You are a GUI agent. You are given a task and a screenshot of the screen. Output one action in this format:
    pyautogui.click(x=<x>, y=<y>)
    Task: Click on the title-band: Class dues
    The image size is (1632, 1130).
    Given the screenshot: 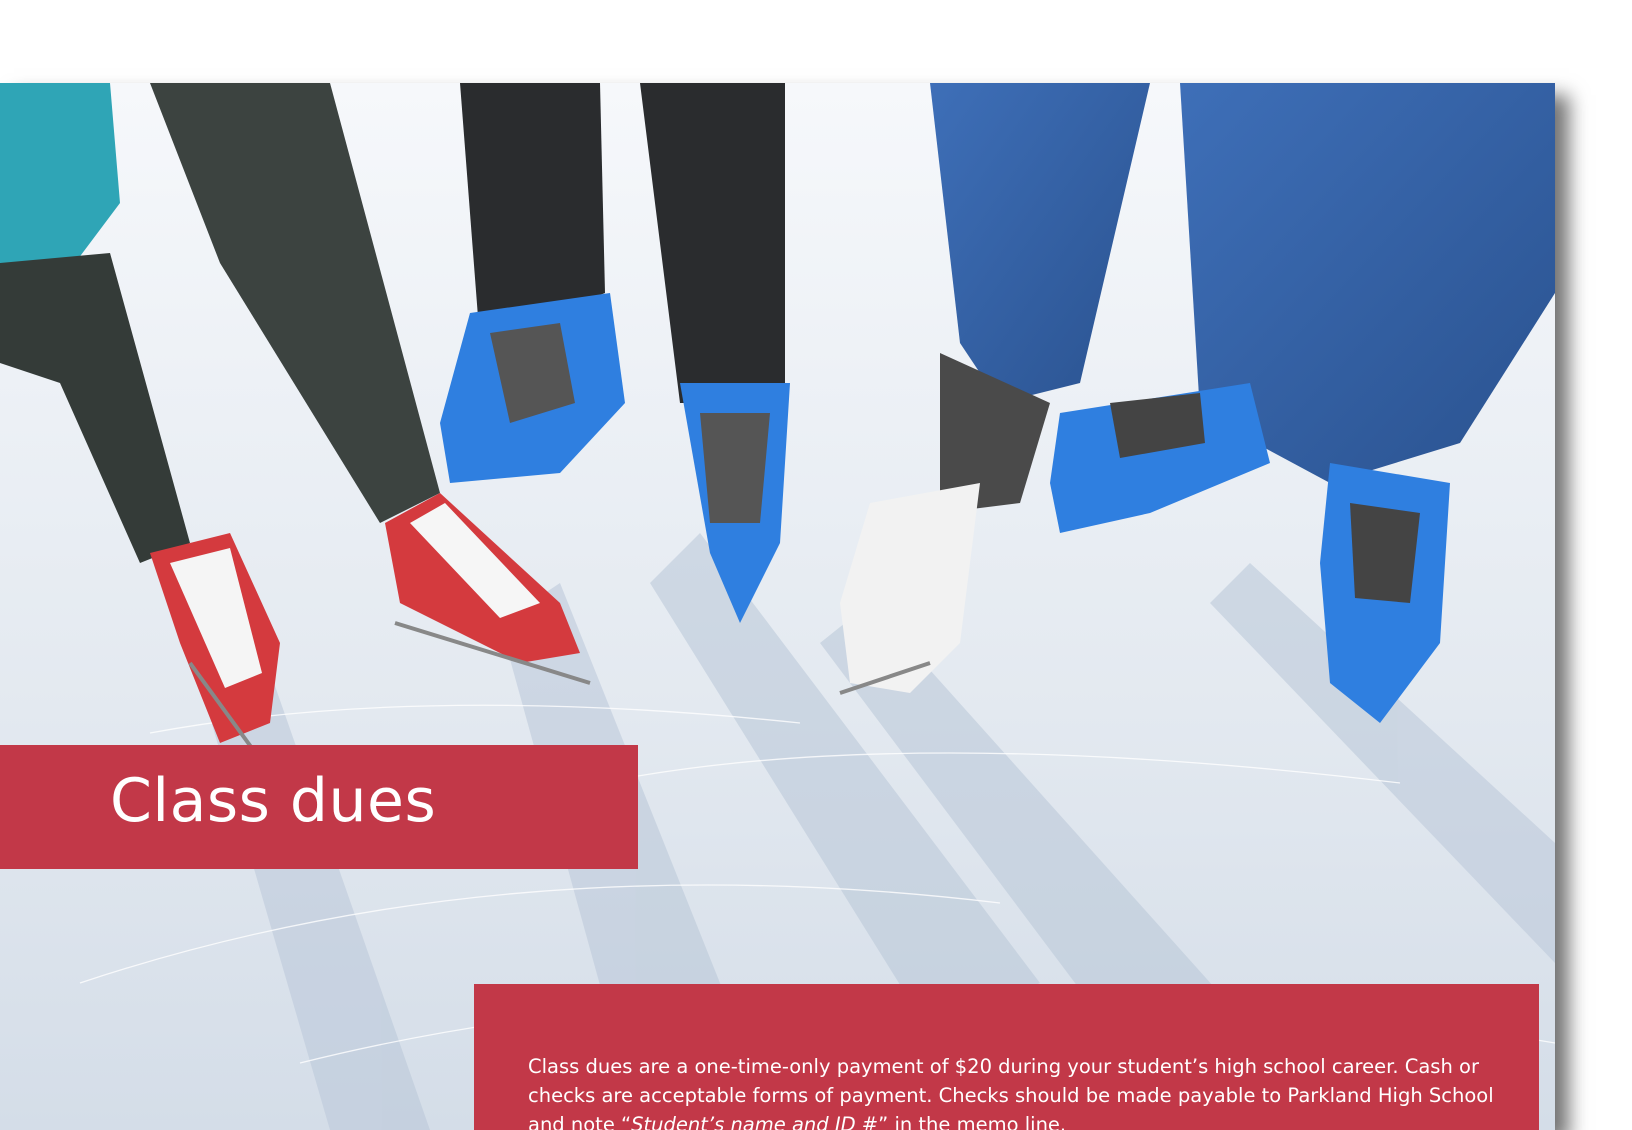 What is the action you would take?
    pyautogui.click(x=319, y=807)
    